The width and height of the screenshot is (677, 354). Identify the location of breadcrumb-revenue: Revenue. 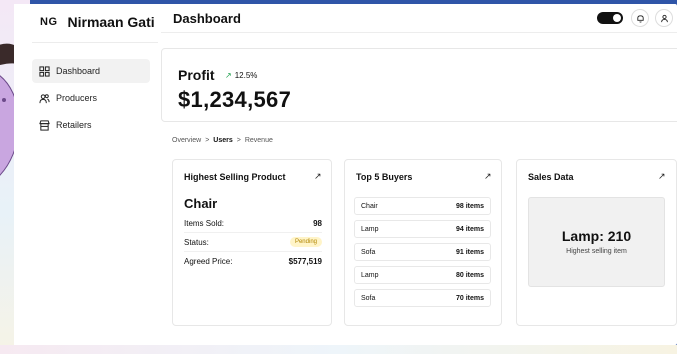
(259, 140).